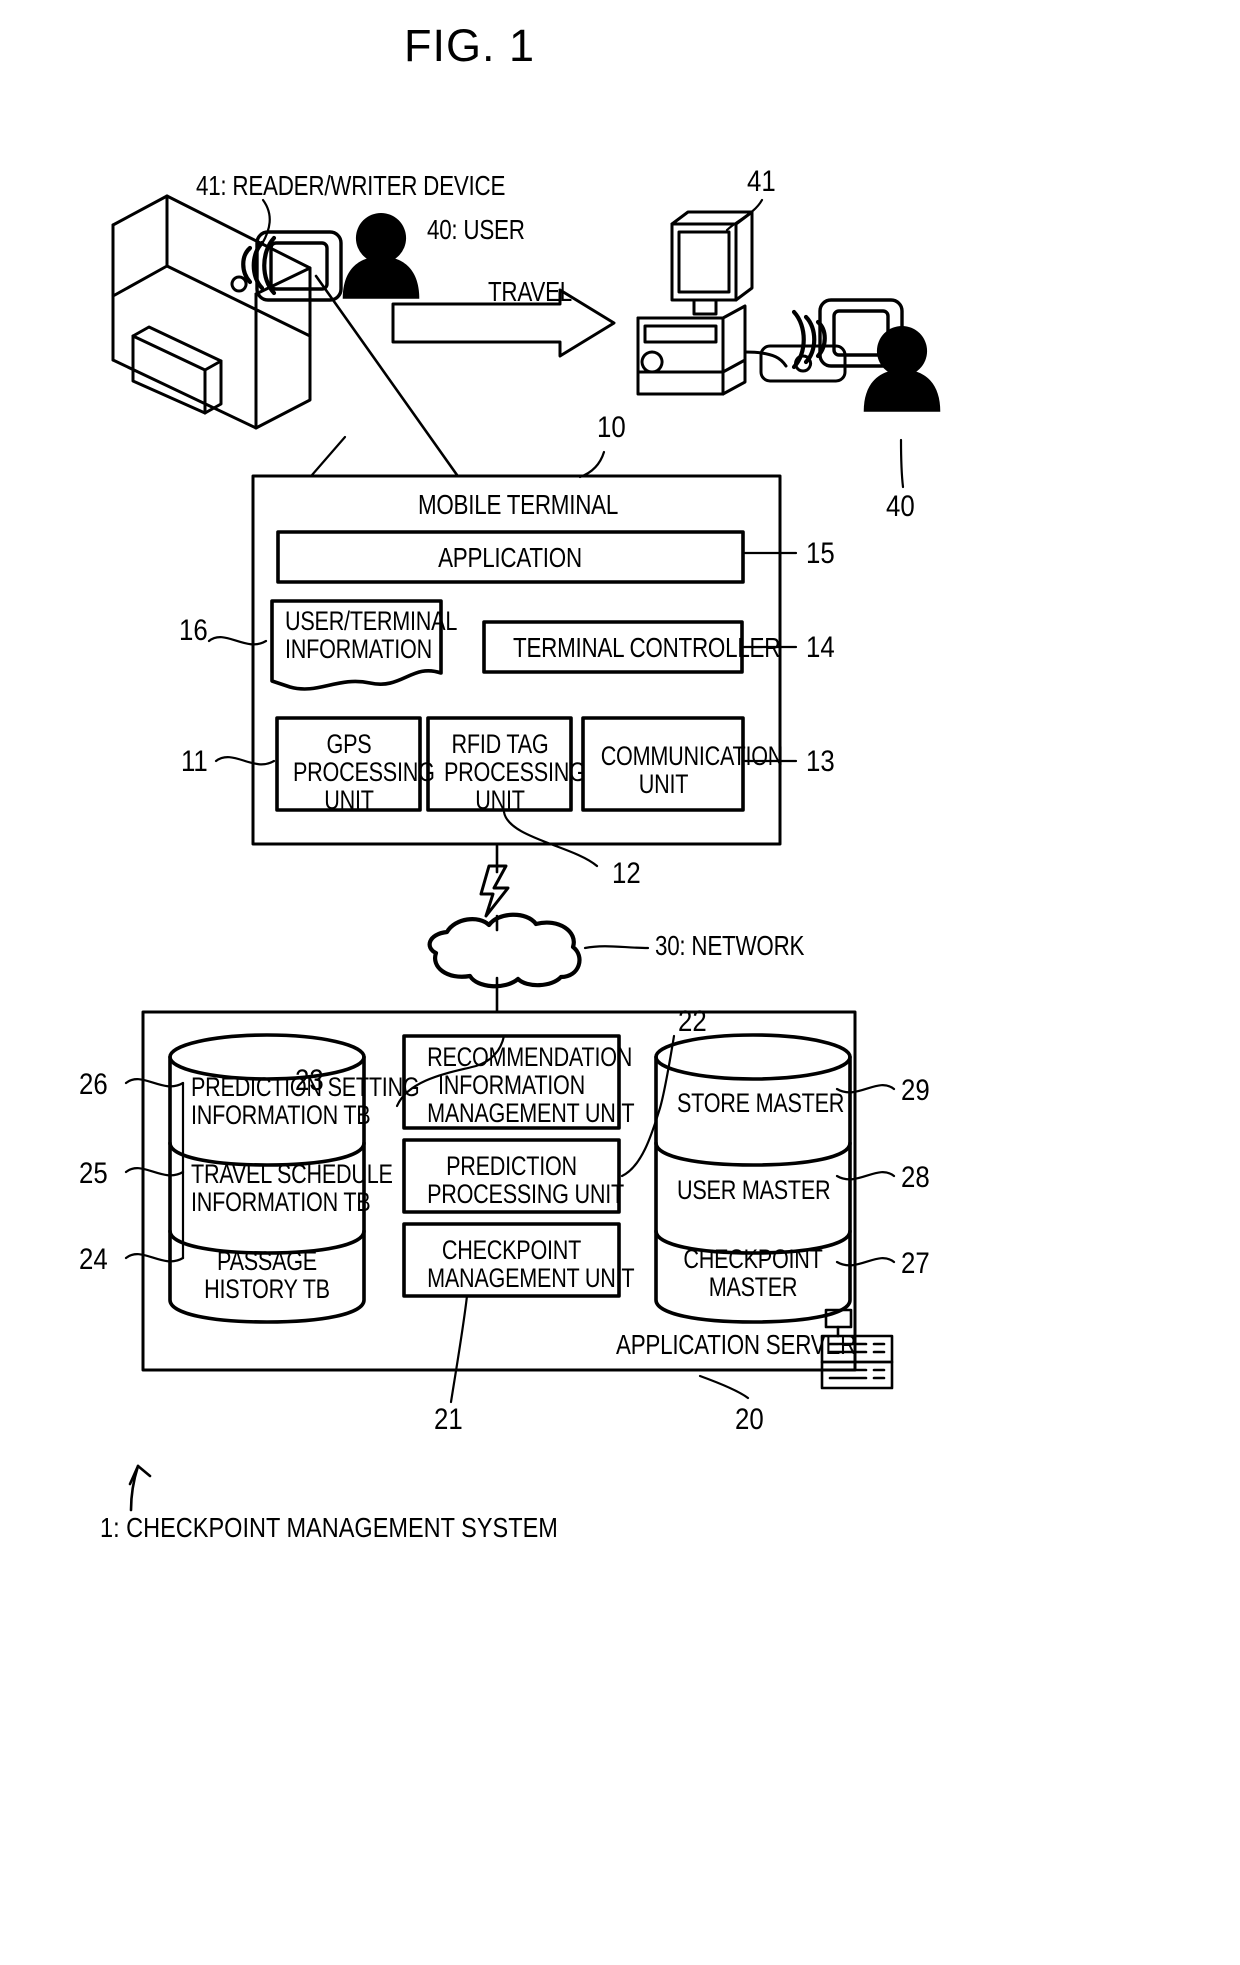 This screenshot has width=1240, height=1965. I want to click on application-server-ref: 20, so click(749, 1419).